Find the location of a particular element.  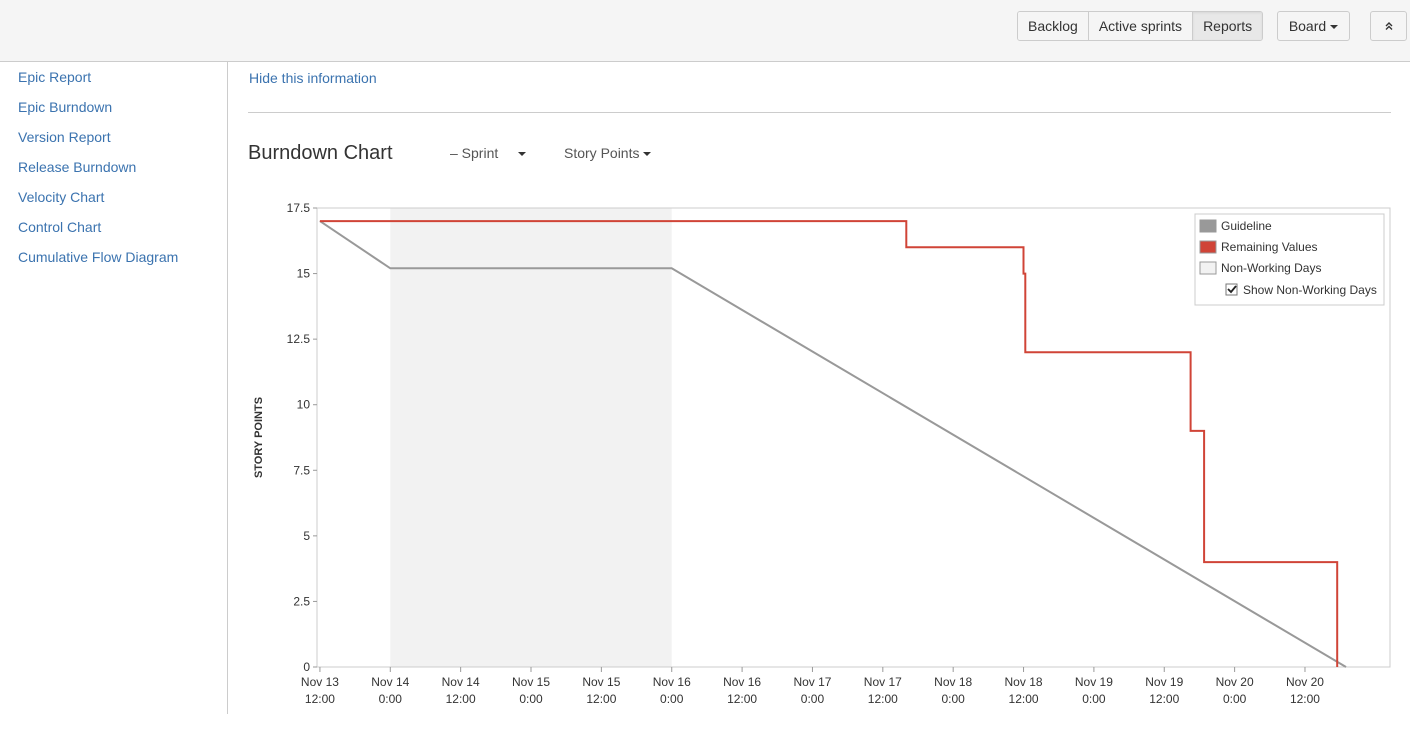

sidebar-item-release-burndown: Release Burndown is located at coordinates (77, 167).